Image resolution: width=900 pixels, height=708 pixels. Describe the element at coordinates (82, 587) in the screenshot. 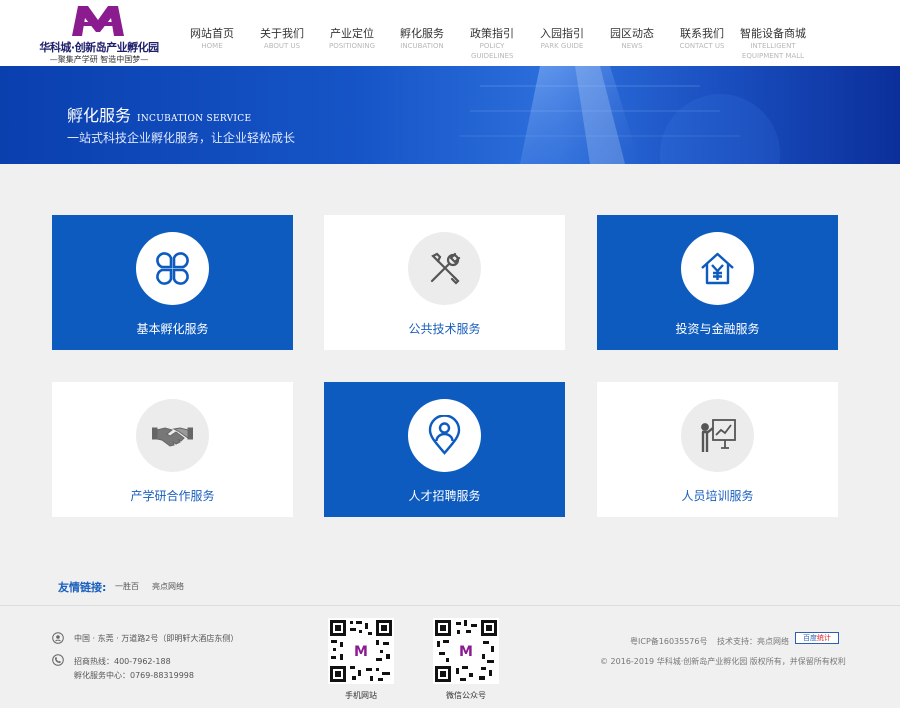

I see `friendly-links-title: 友情链接:` at that location.